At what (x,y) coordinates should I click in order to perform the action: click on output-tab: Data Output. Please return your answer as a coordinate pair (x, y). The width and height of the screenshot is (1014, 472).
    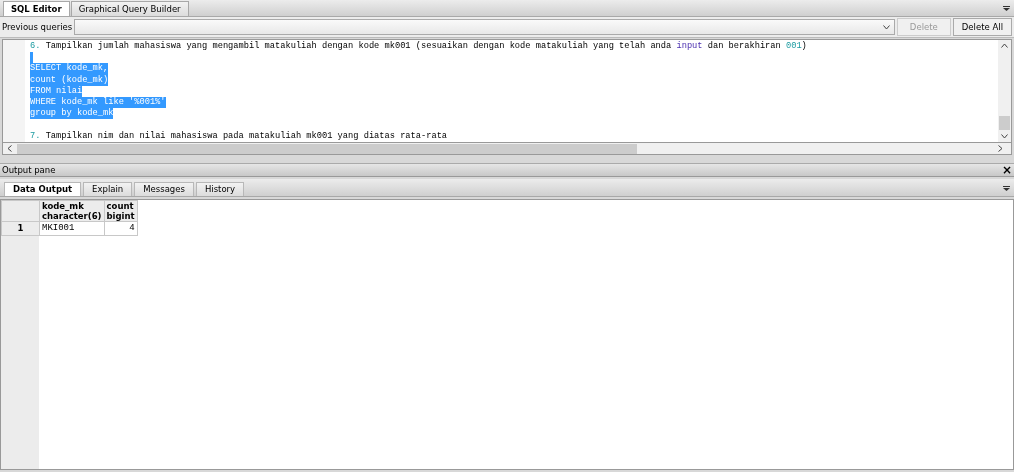
    Looking at the image, I should click on (43, 189).